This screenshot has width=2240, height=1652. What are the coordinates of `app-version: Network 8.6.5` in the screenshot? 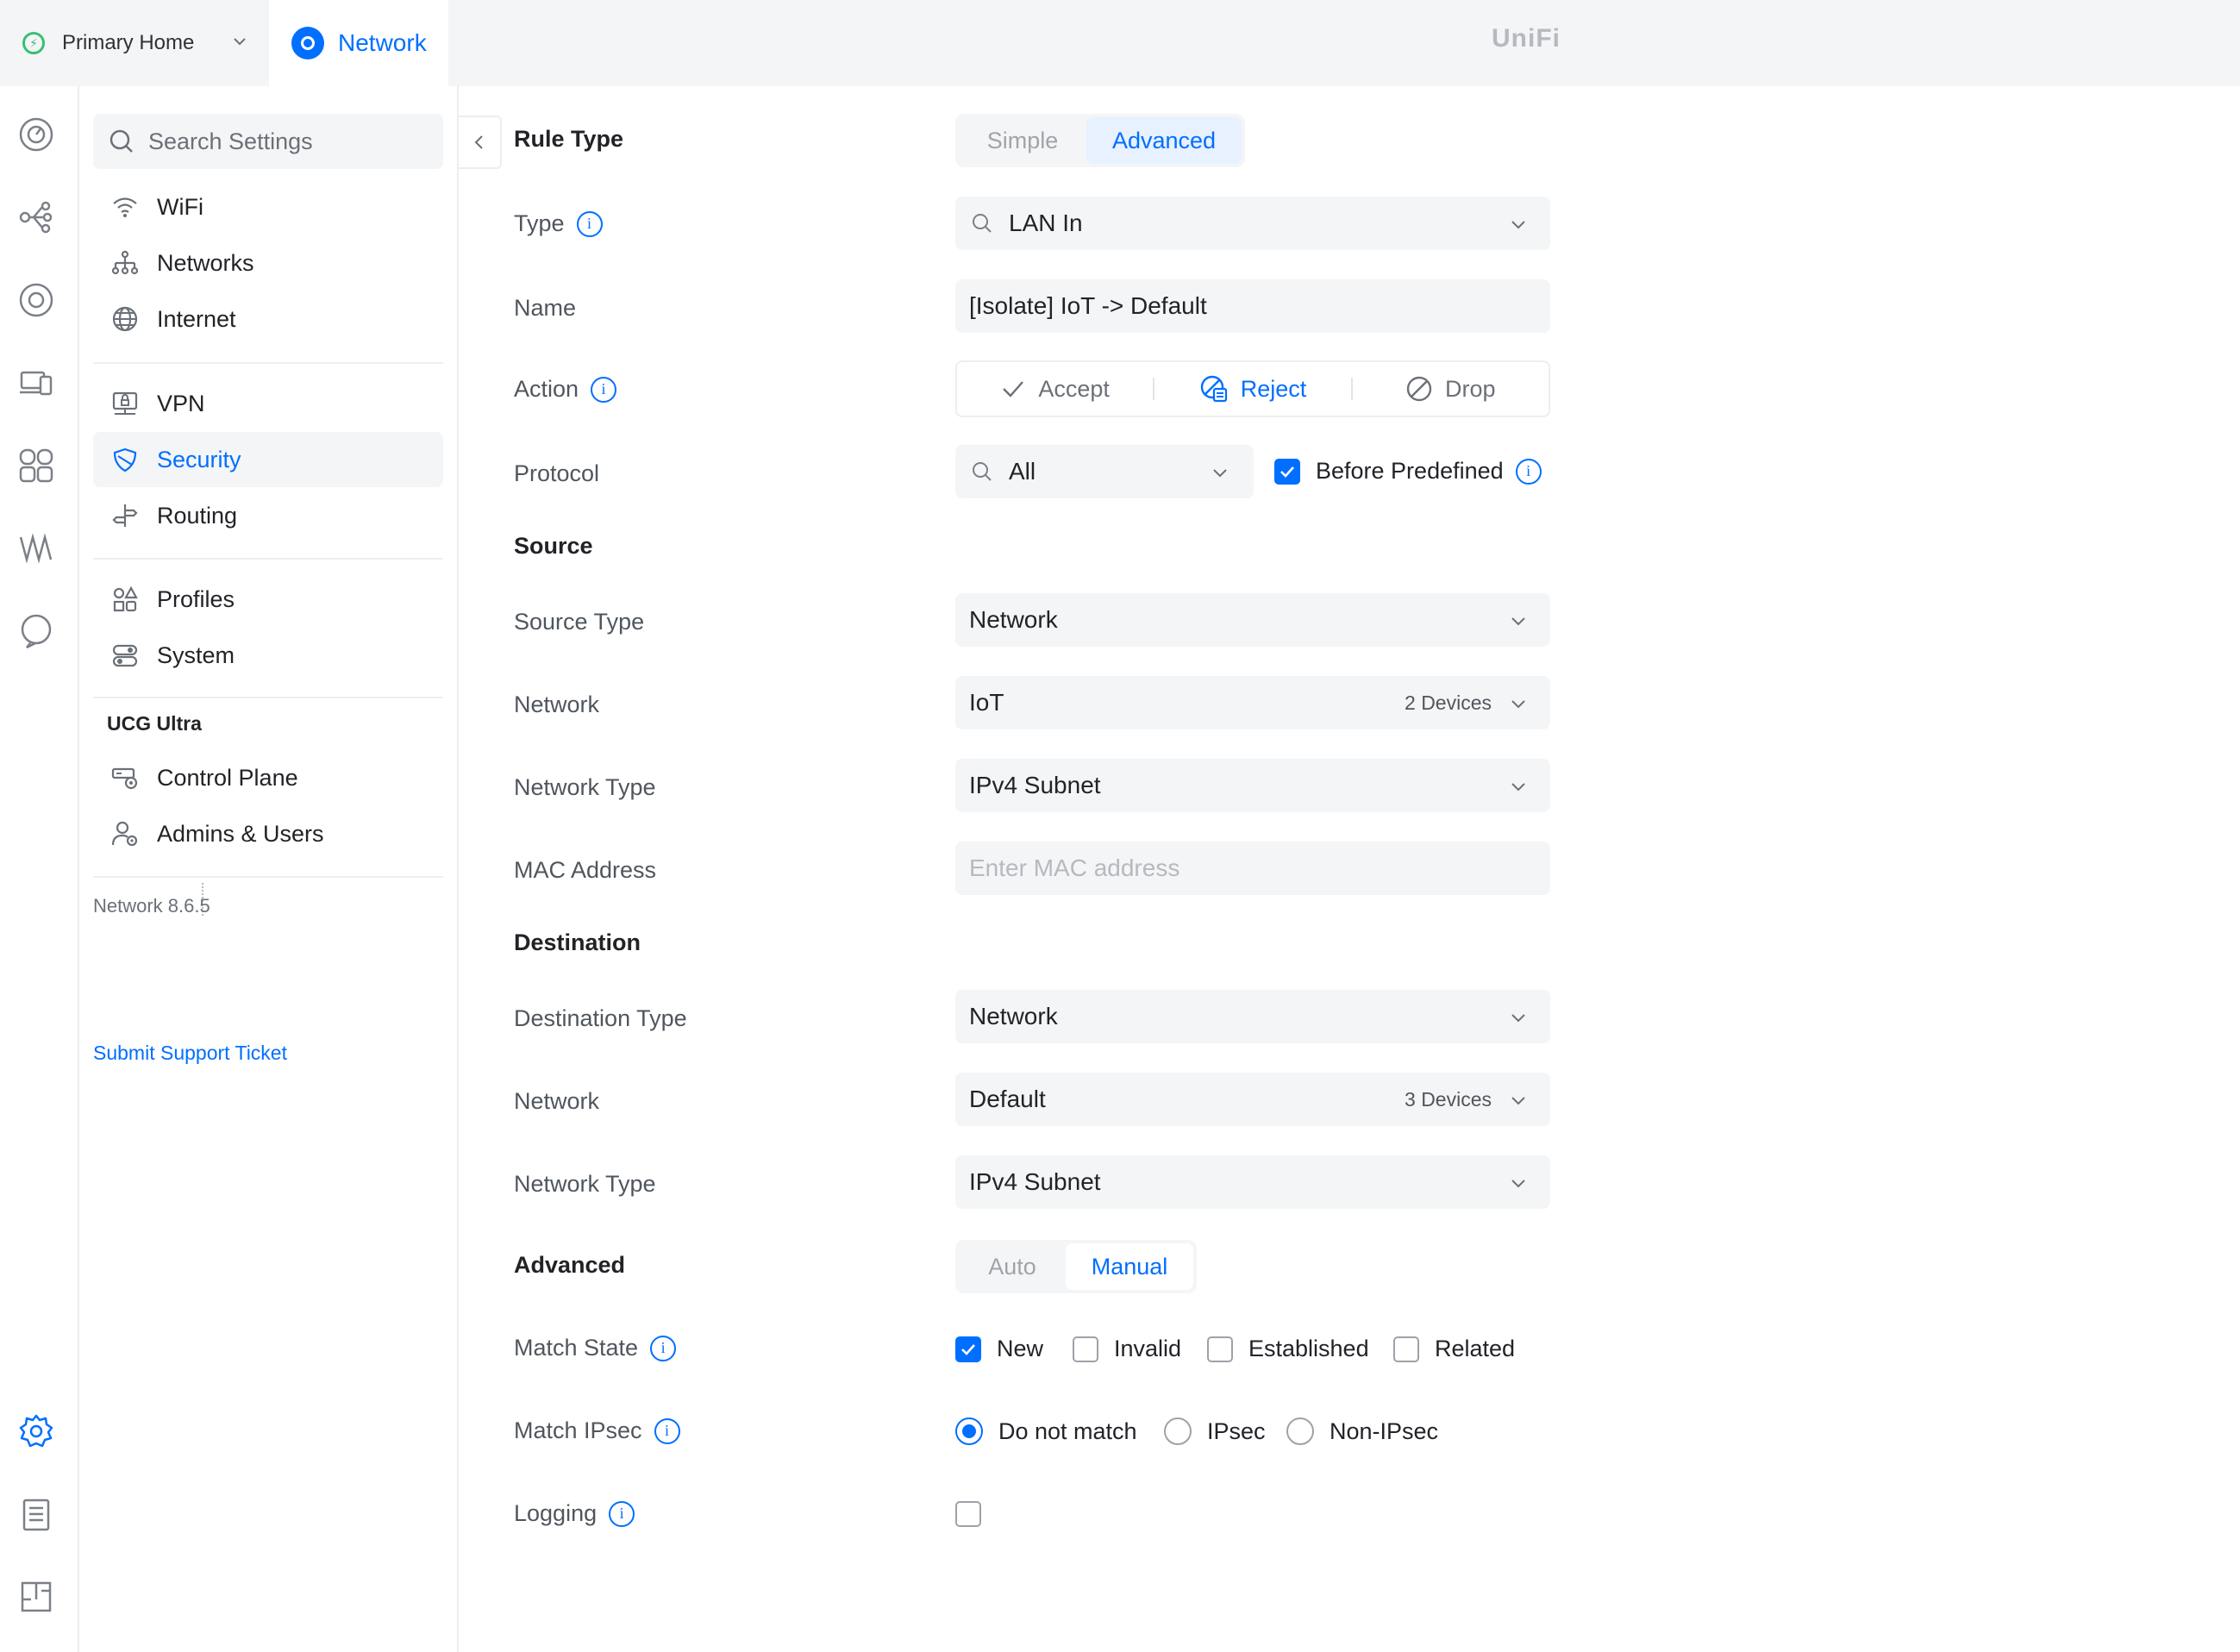 It's located at (151, 906).